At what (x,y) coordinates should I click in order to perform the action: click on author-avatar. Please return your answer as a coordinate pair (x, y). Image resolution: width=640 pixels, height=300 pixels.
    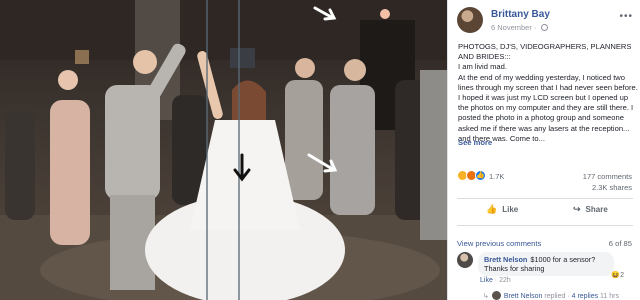
    Looking at the image, I should click on (470, 20).